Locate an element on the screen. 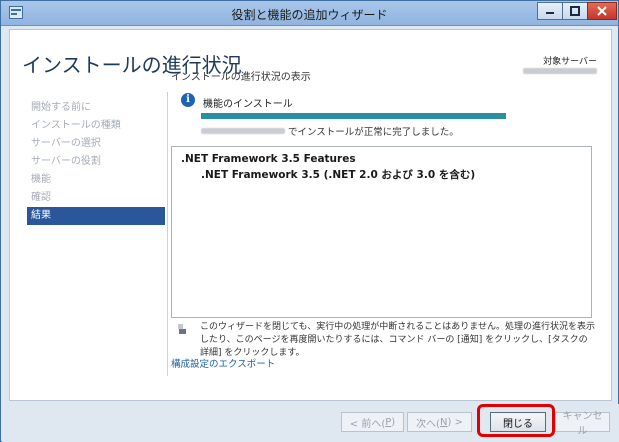 Image resolution: width=619 pixels, height=442 pixels. nav-divider is located at coordinates (167, 234).